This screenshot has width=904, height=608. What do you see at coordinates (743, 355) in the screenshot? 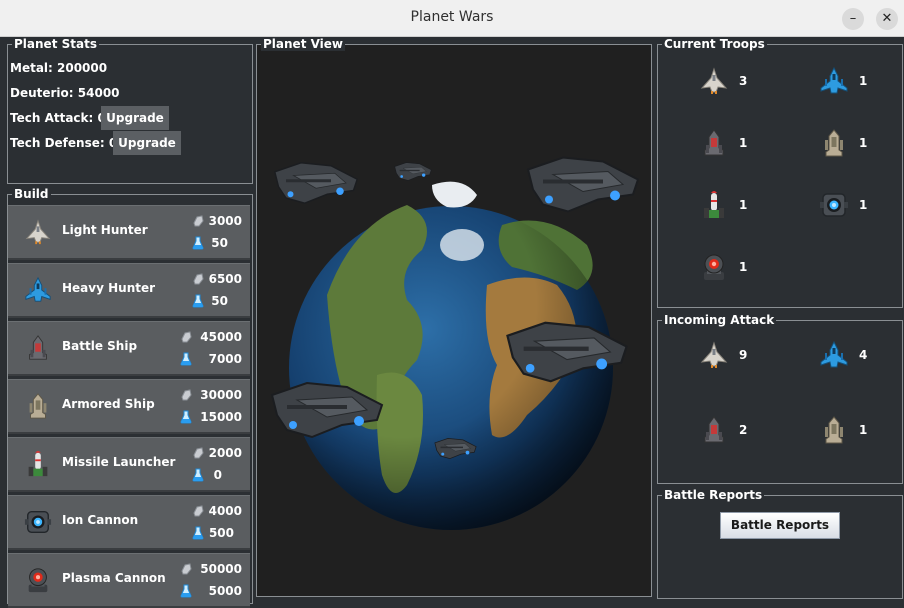
I see `attack-count: 9` at bounding box center [743, 355].